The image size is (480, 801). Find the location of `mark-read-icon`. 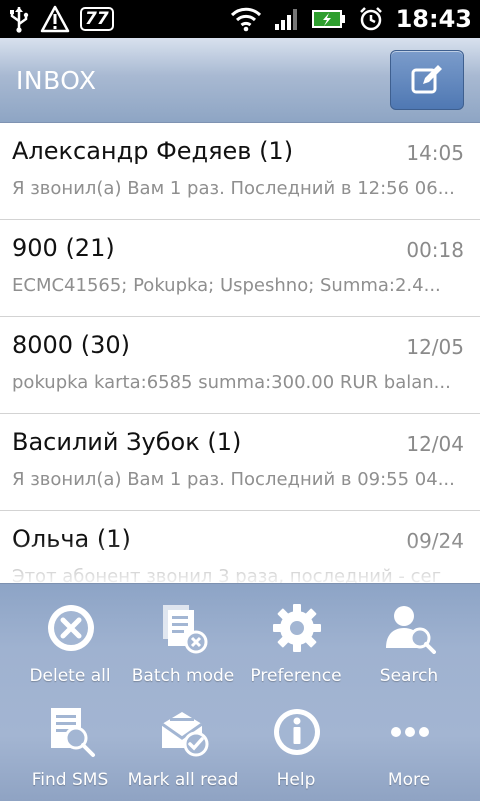

mark-read-icon is located at coordinates (185, 734).